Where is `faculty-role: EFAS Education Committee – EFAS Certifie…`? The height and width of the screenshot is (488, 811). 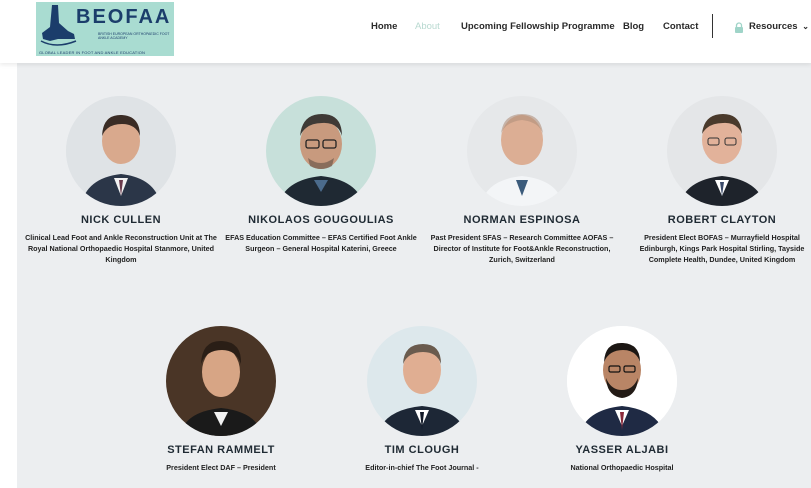 faculty-role: EFAS Education Committee – EFAS Certifie… is located at coordinates (321, 243).